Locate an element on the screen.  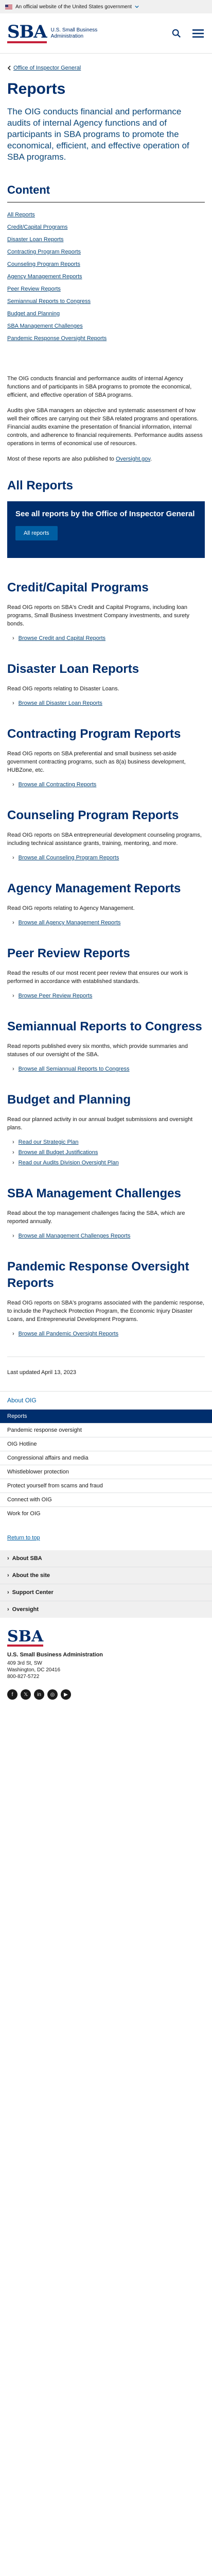
all-reports-button: All reports is located at coordinates (36, 533).